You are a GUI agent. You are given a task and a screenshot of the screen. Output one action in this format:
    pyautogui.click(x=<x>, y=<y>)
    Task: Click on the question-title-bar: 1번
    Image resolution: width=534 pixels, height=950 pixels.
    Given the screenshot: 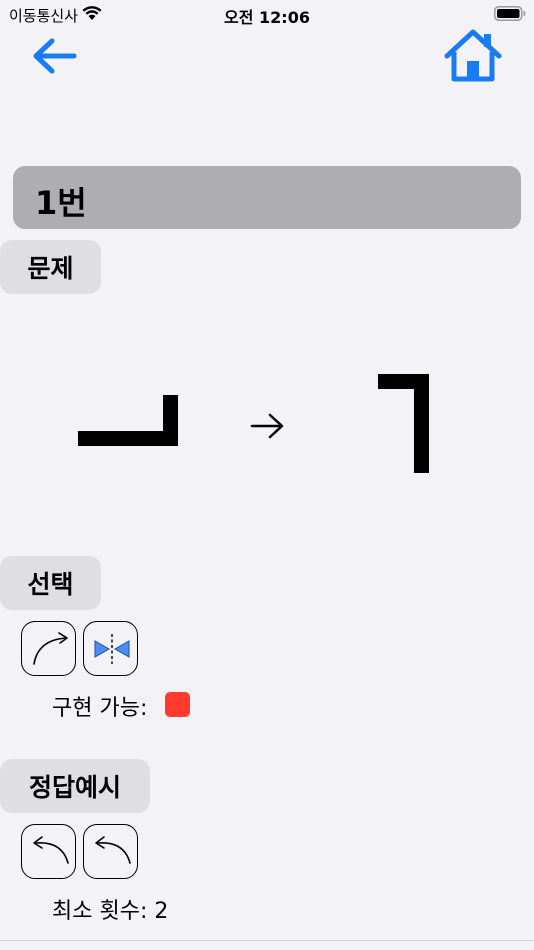 What is the action you would take?
    pyautogui.click(x=267, y=197)
    